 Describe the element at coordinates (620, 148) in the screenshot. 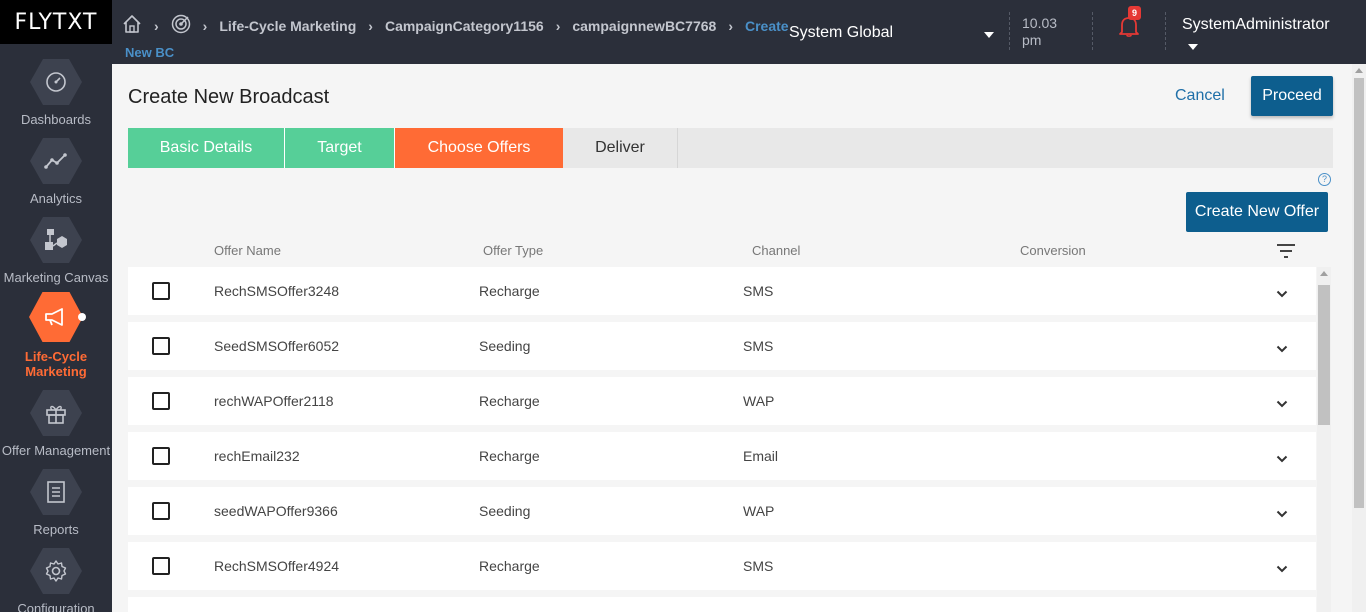

I see `step-deliver: Deliver` at that location.